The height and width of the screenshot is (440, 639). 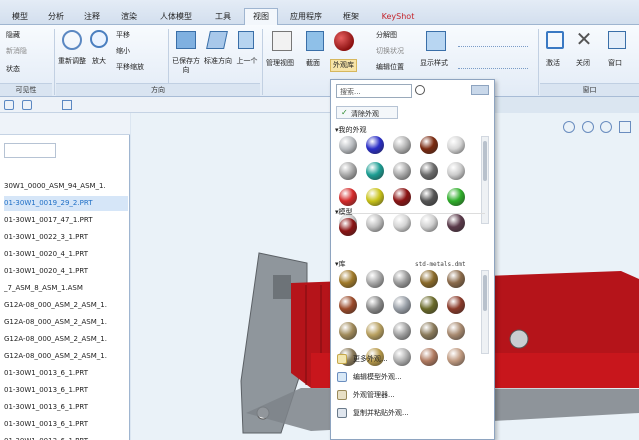 I want to click on tab-applications: 应用程序, so click(x=306, y=16).